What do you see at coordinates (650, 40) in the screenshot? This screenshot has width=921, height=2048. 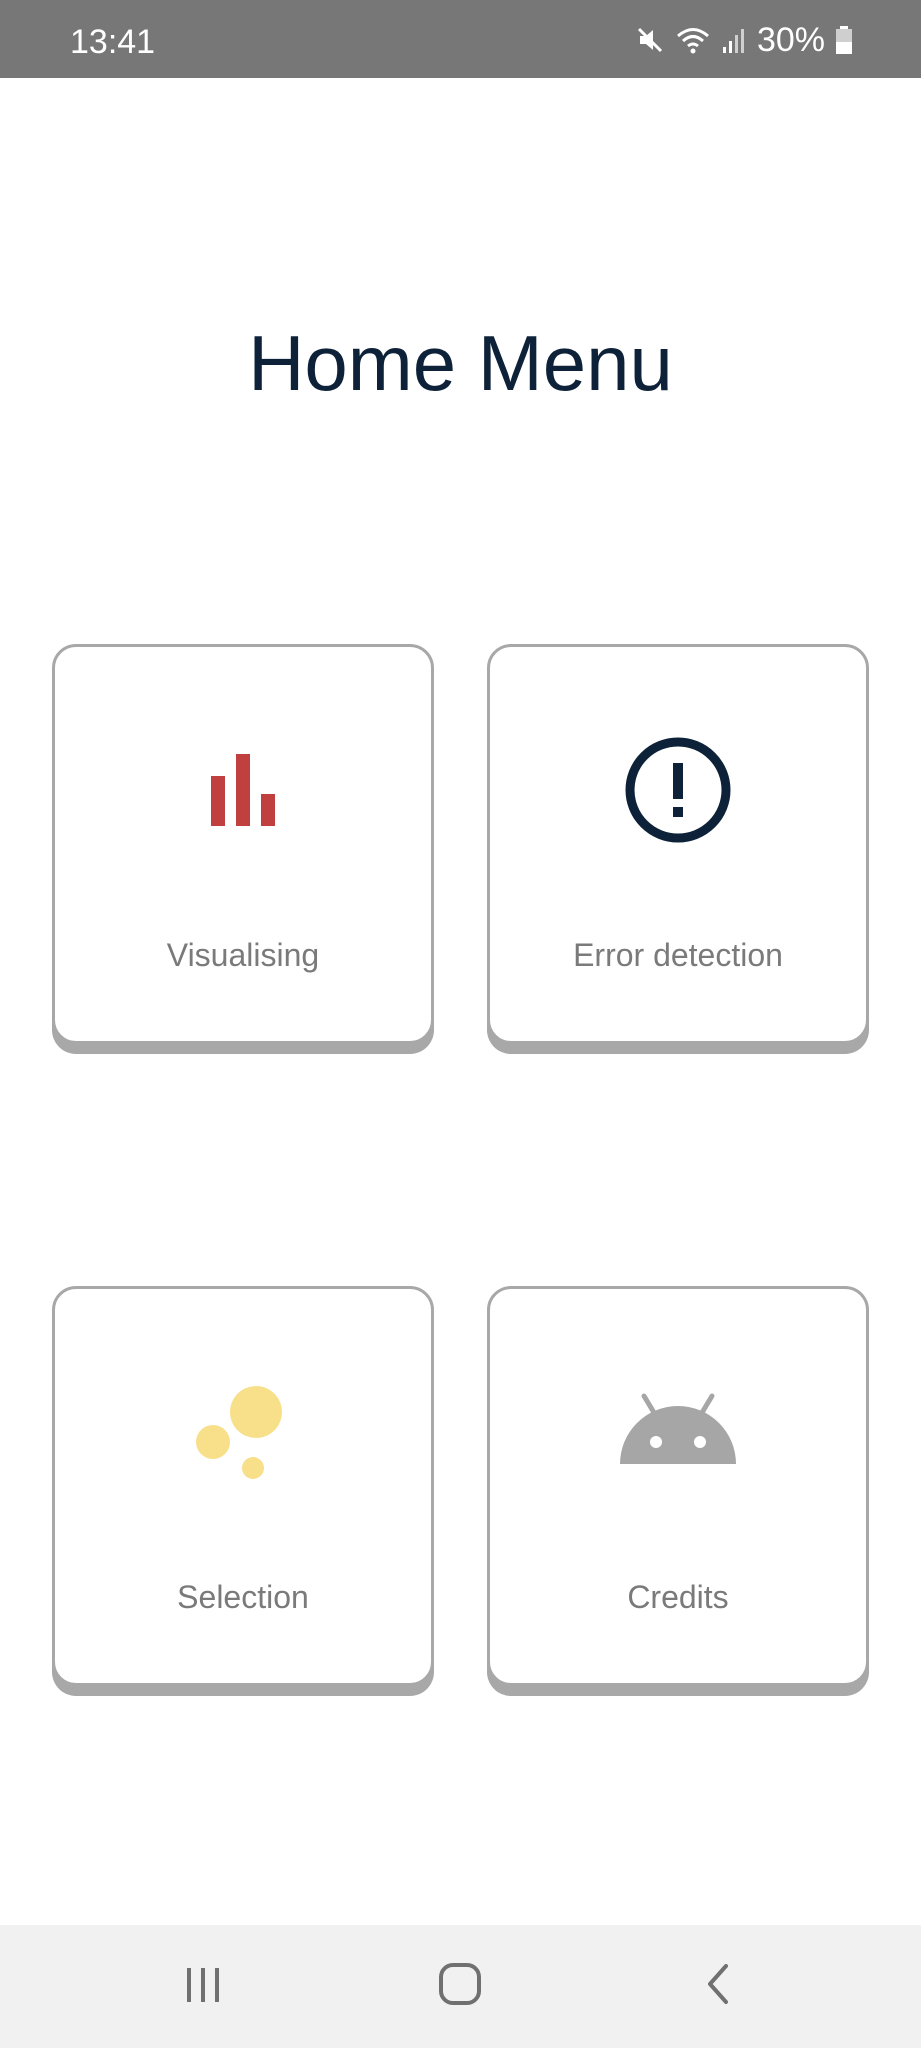 I see `mute-icon` at bounding box center [650, 40].